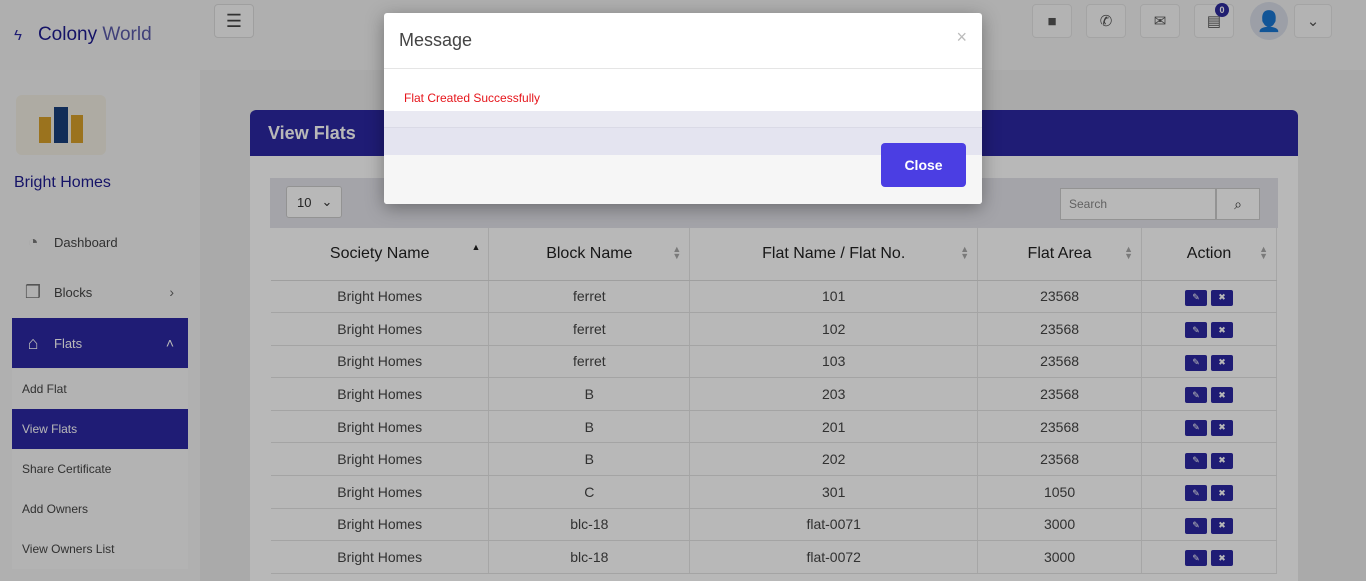 This screenshot has width=1366, height=581. I want to click on modal-divider, so click(683, 119).